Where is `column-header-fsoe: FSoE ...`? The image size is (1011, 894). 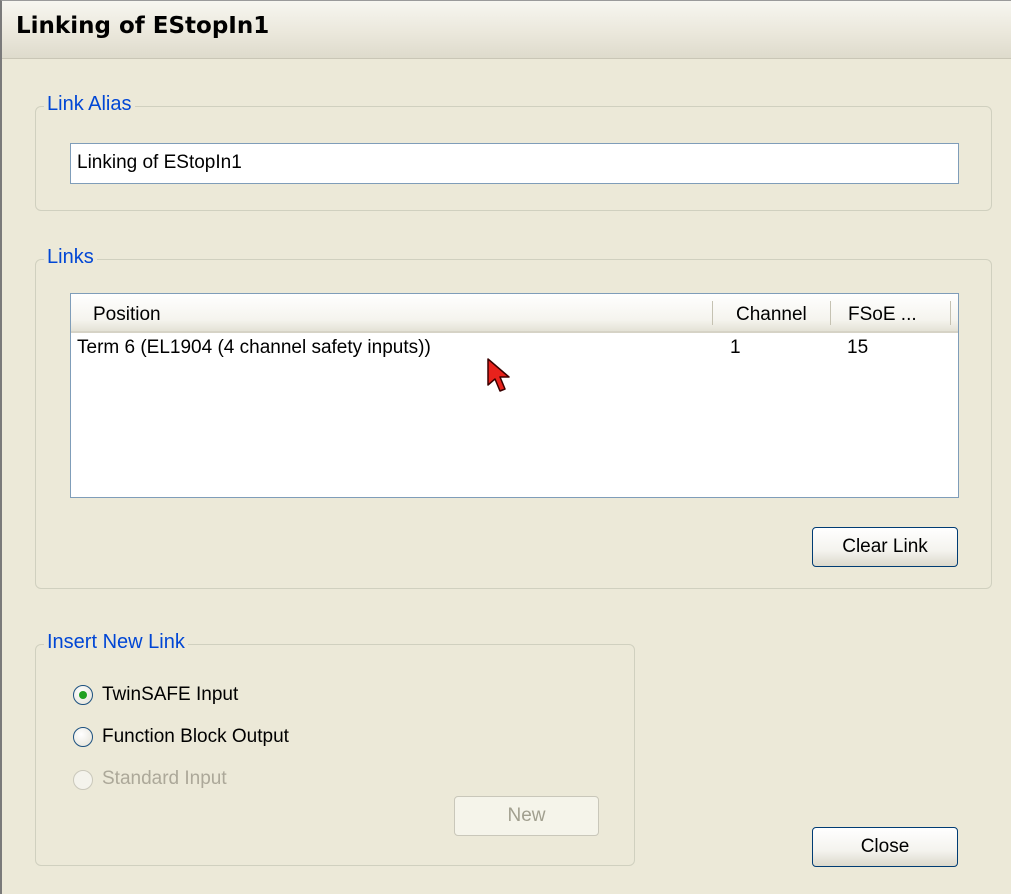 column-header-fsoe: FSoE ... is located at coordinates (882, 312).